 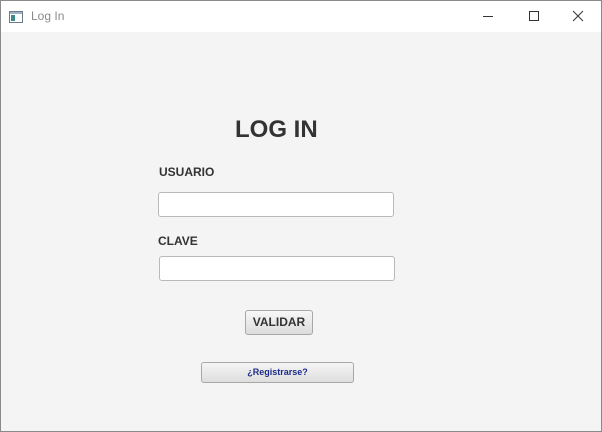 I want to click on minimize-button, so click(x=488, y=16).